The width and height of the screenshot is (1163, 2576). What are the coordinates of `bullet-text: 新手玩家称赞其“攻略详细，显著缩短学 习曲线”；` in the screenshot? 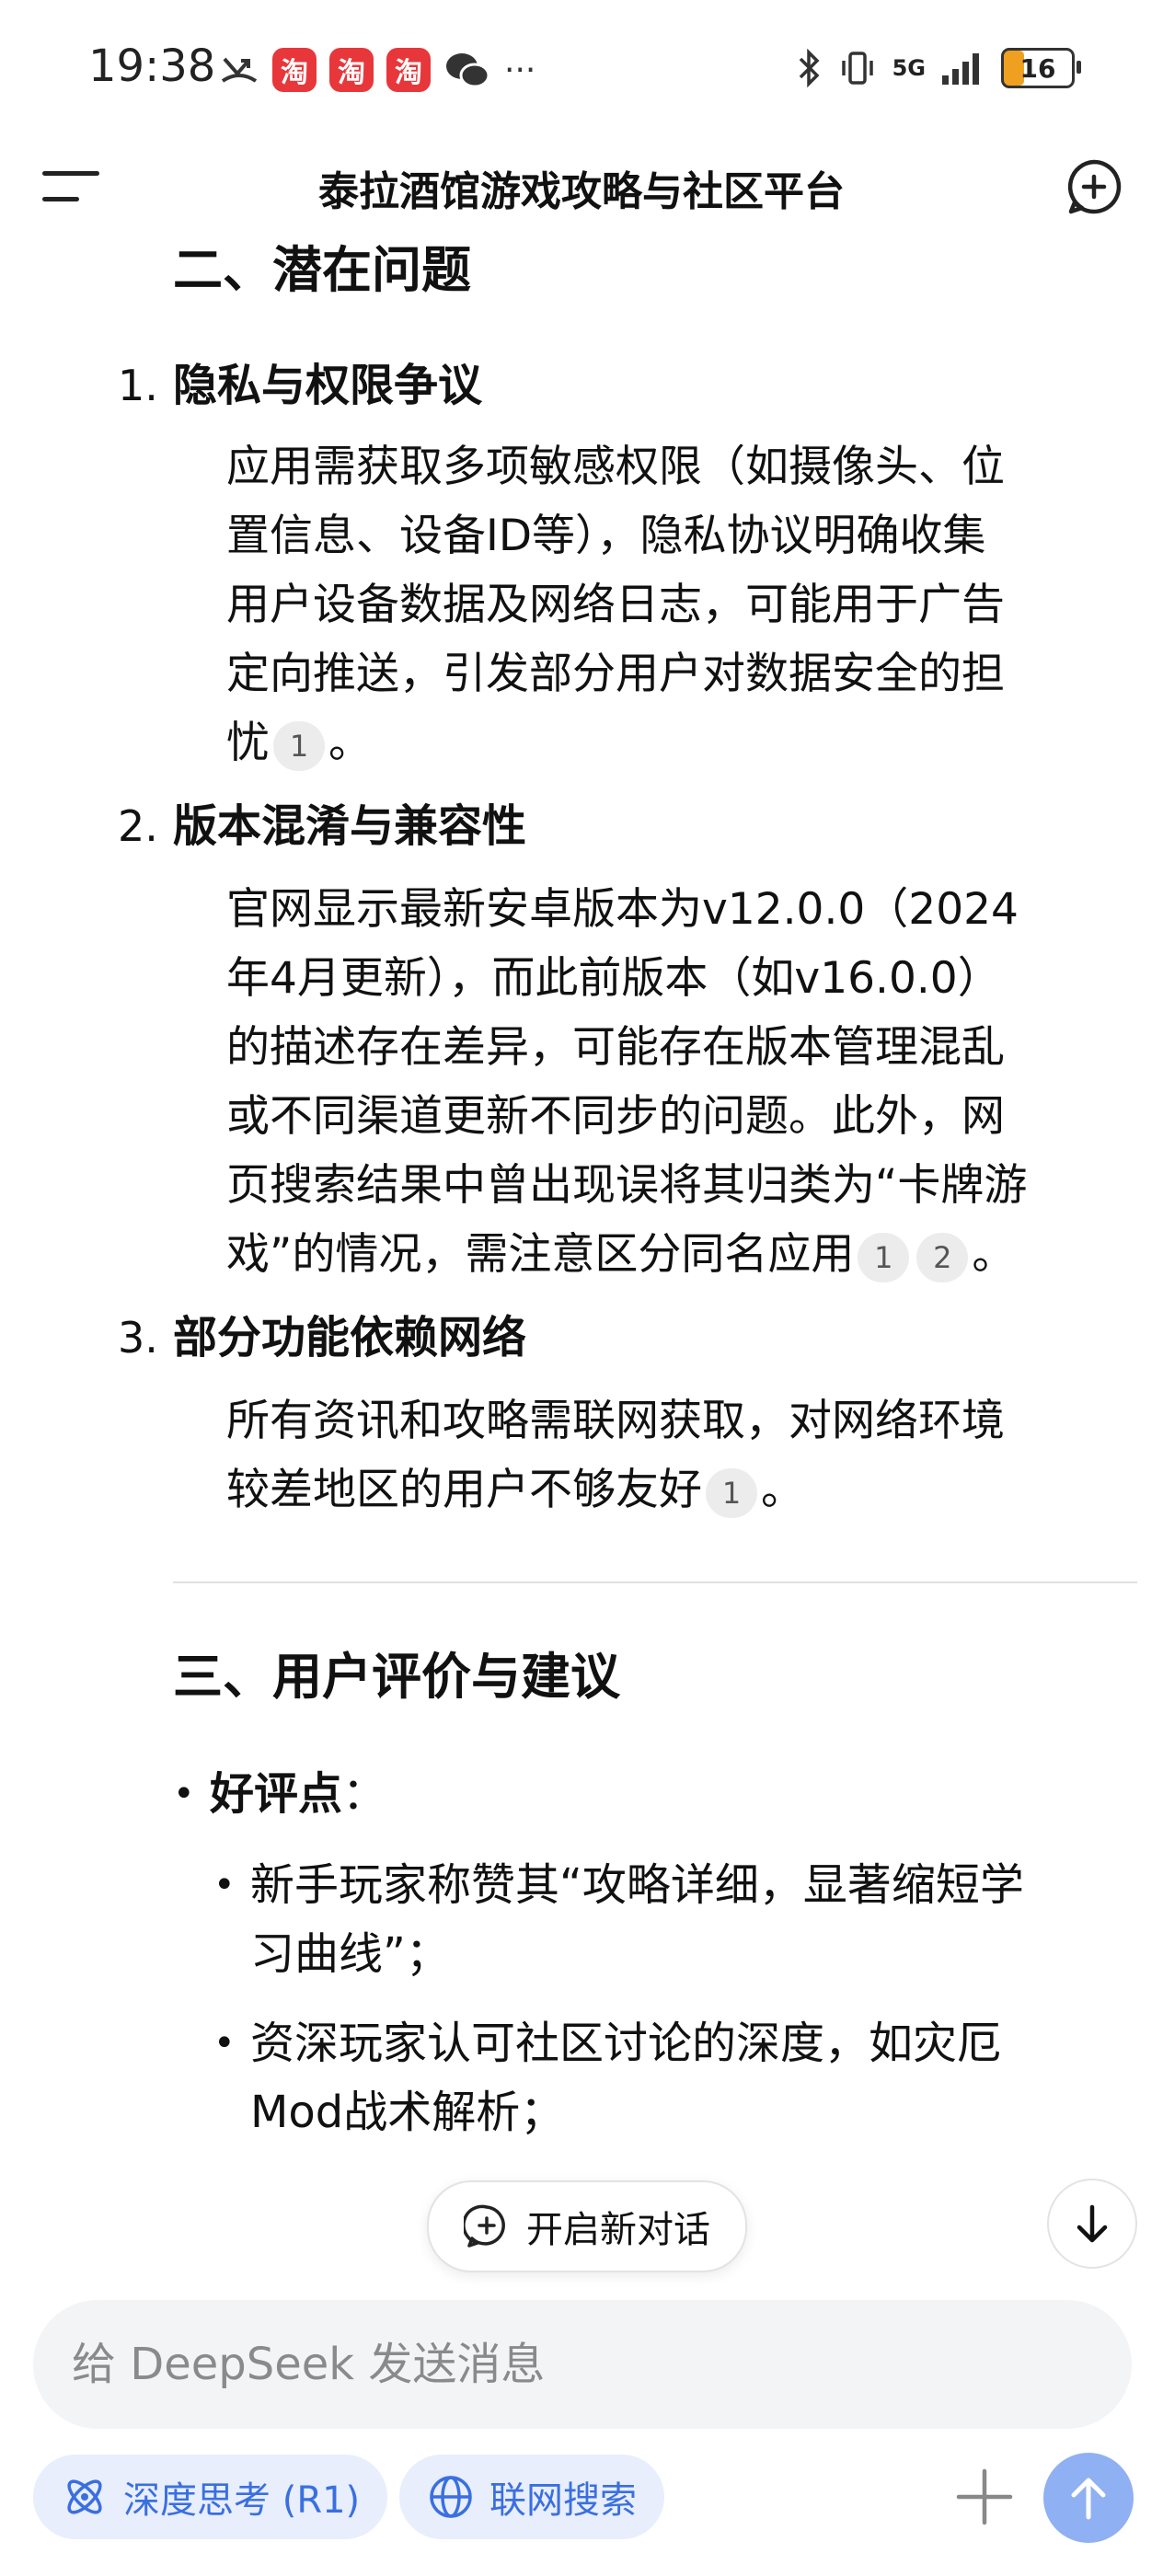 It's located at (690, 1920).